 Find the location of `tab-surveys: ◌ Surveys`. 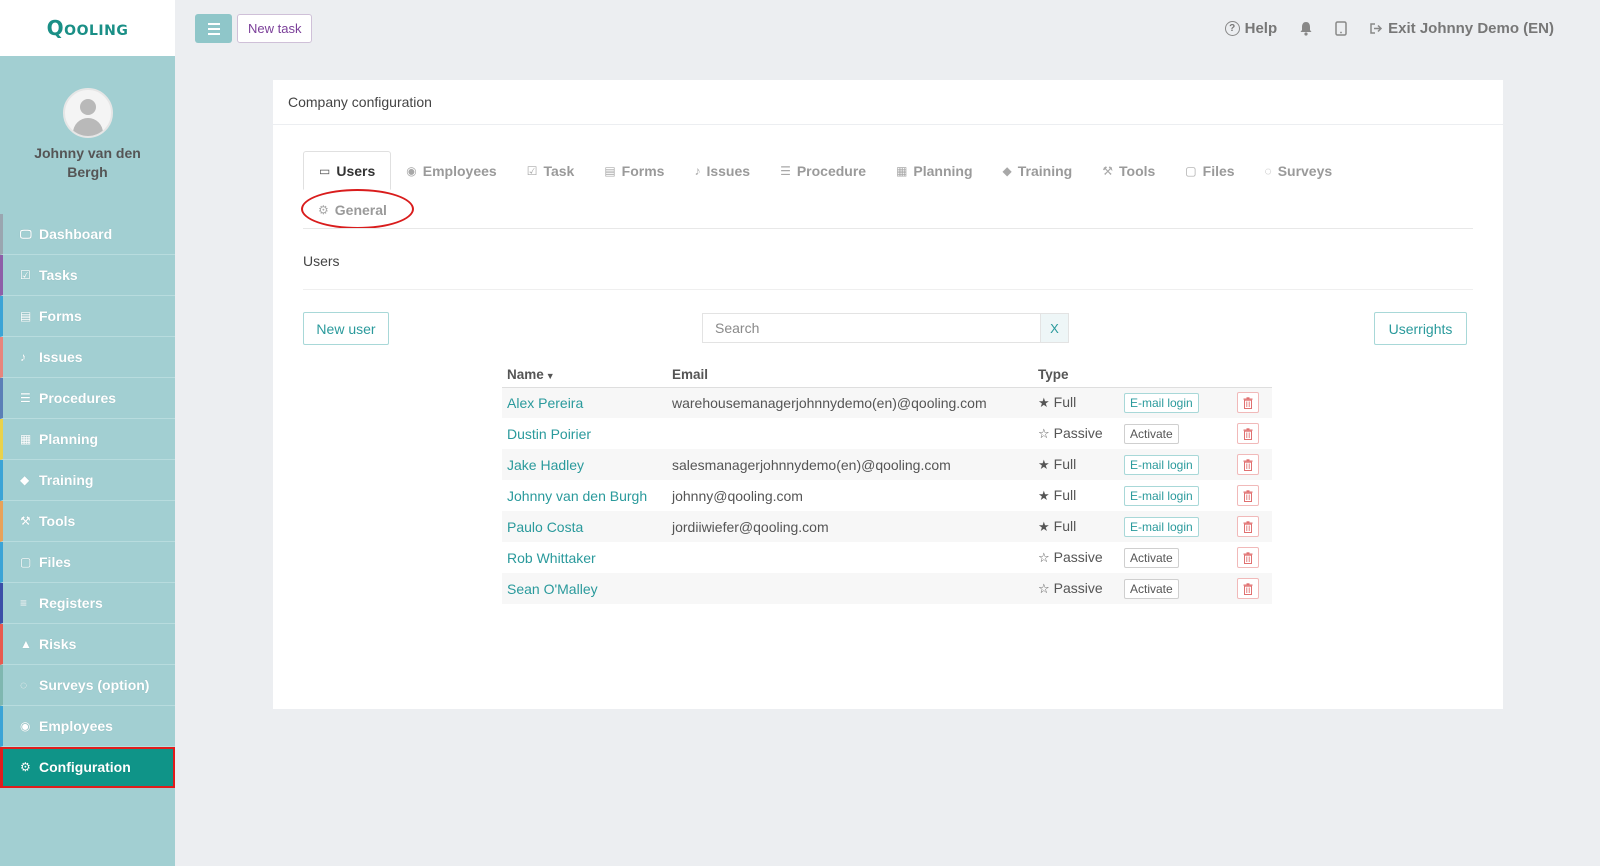

tab-surveys: ◌ Surveys is located at coordinates (1299, 170).